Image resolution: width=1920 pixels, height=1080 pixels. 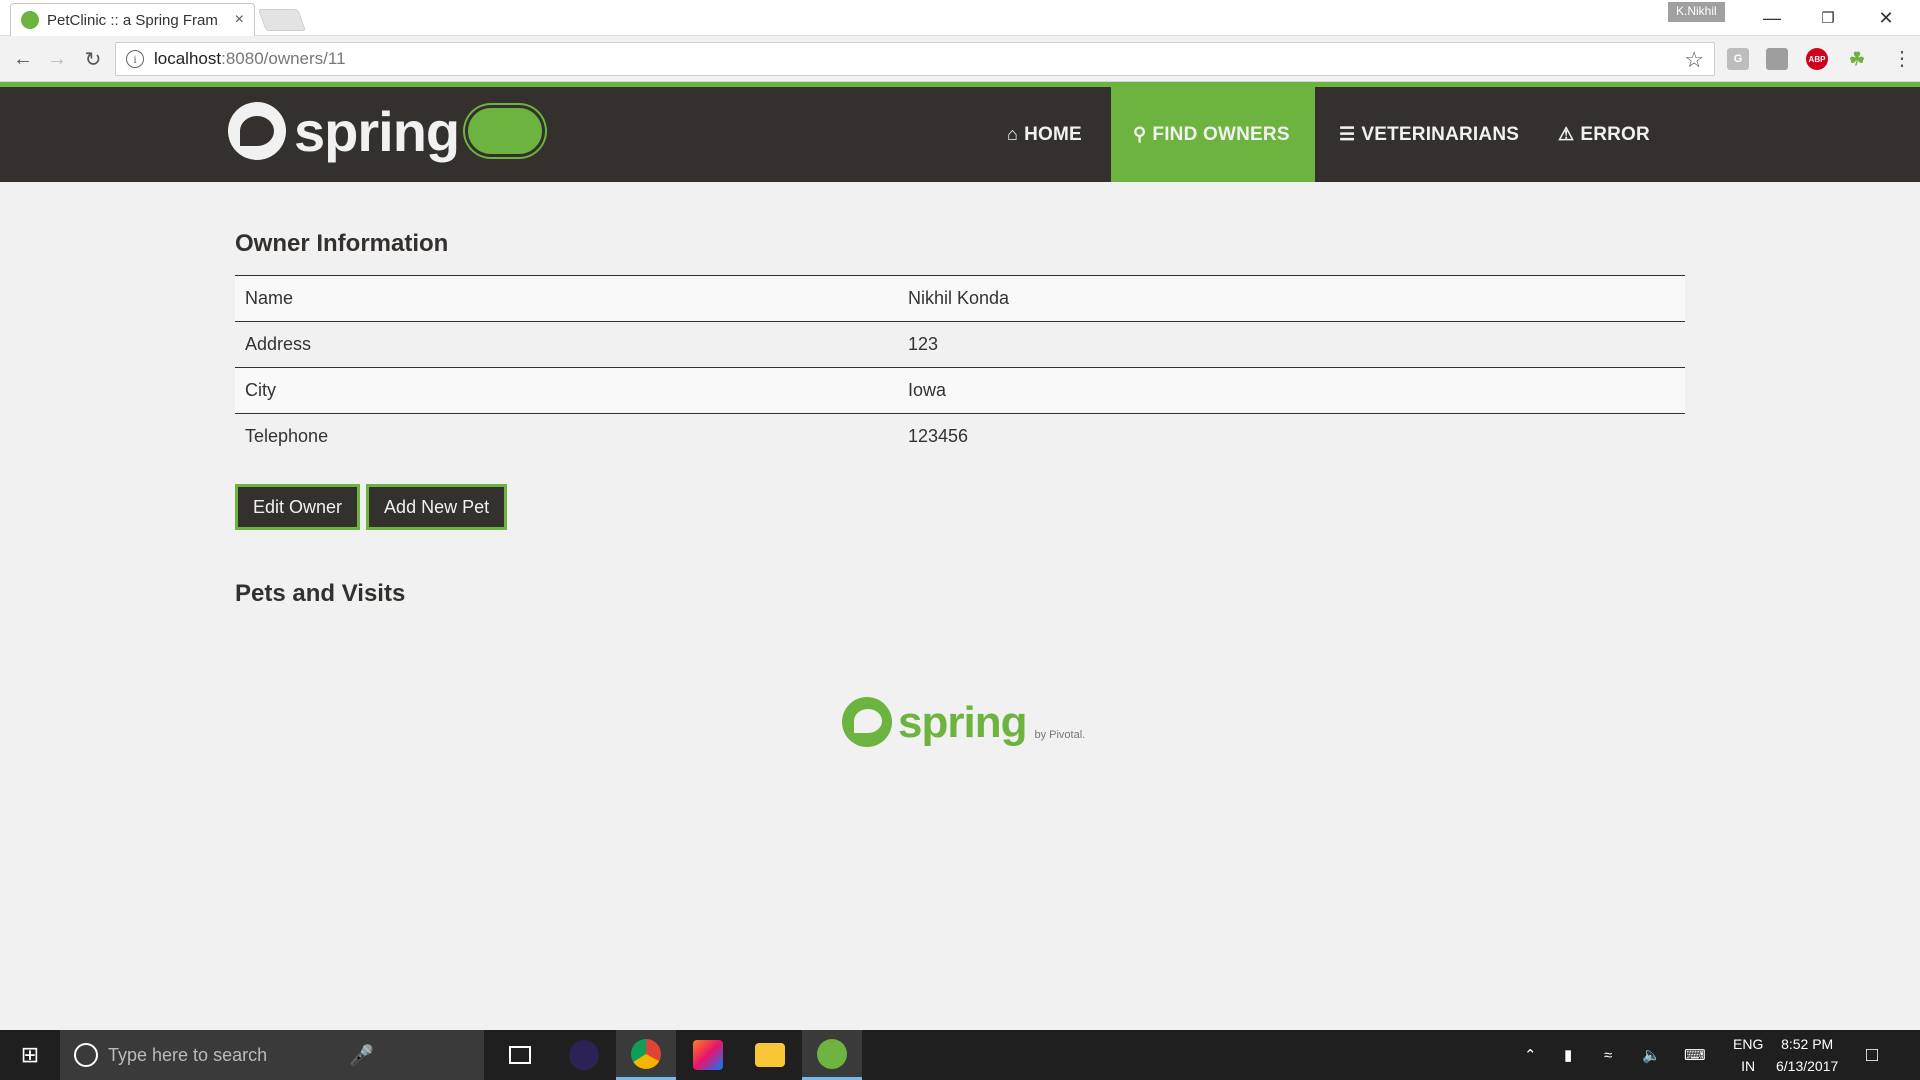 I want to click on owner-name-label: Name, so click(x=566, y=298).